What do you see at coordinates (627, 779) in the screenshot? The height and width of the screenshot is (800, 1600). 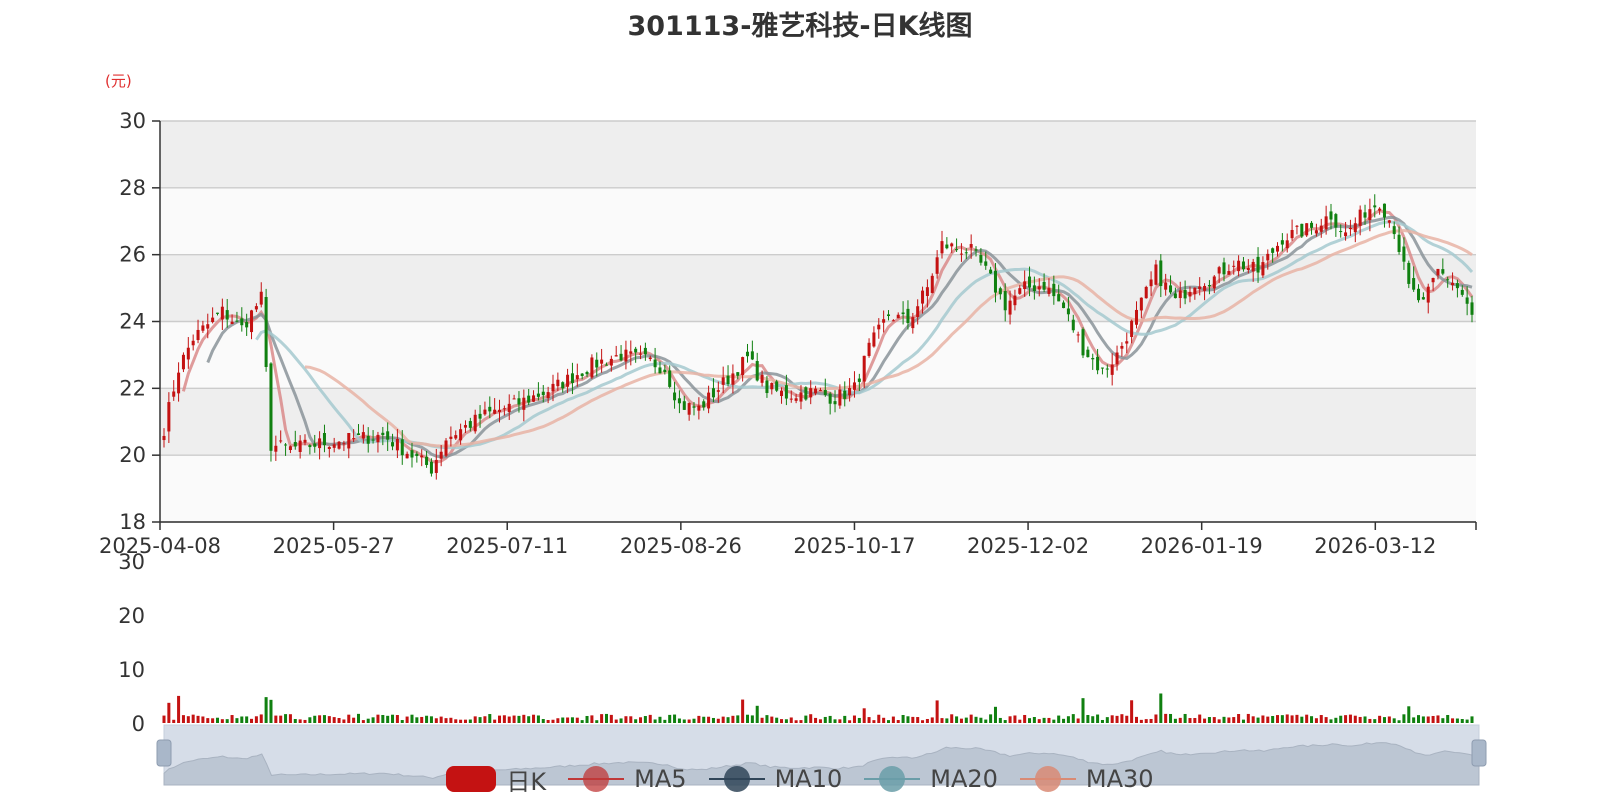 I see `legend-item-ma5: MA5` at bounding box center [627, 779].